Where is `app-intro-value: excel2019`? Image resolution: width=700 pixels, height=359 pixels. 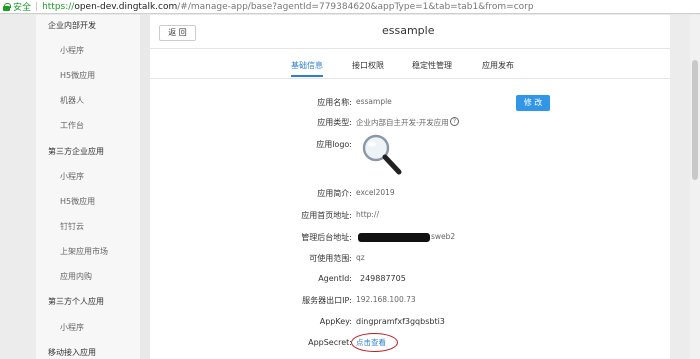 app-intro-value: excel2019 is located at coordinates (375, 192).